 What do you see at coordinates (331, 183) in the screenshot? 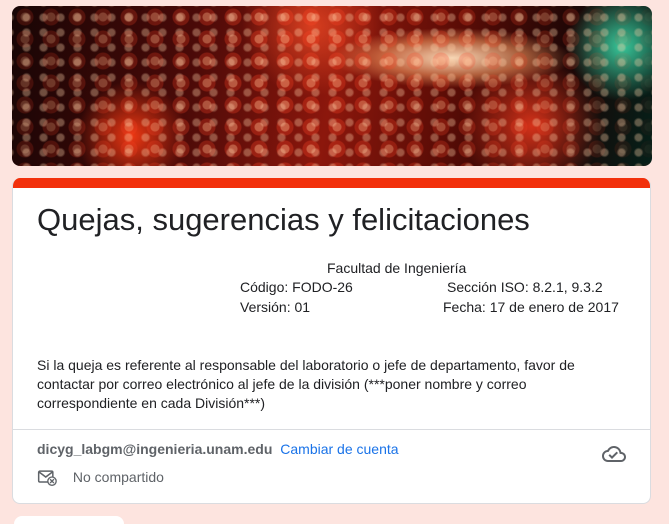
I see `card-accent-bar` at bounding box center [331, 183].